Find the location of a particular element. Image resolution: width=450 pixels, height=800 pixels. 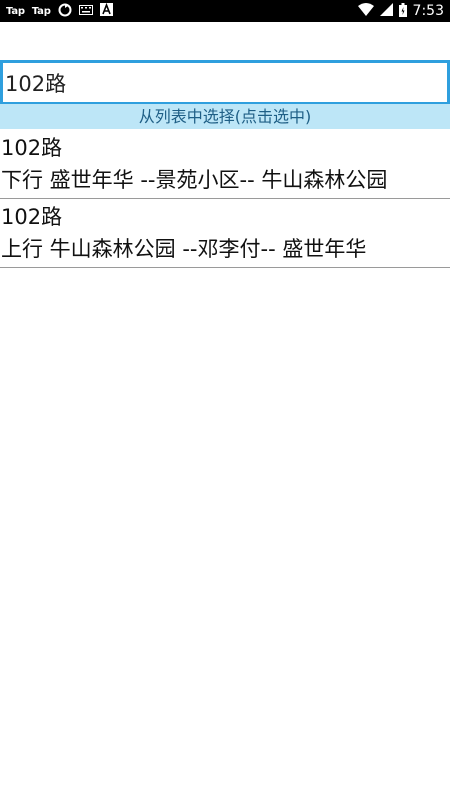

select-hint: 从列表中选择(点击选中) is located at coordinates (225, 116).